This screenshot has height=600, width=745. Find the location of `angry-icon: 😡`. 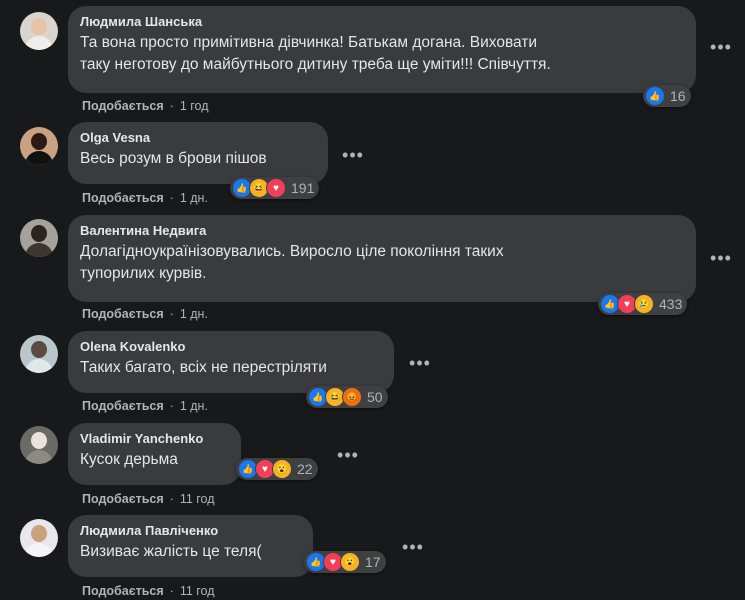

angry-icon: 😡 is located at coordinates (352, 397).